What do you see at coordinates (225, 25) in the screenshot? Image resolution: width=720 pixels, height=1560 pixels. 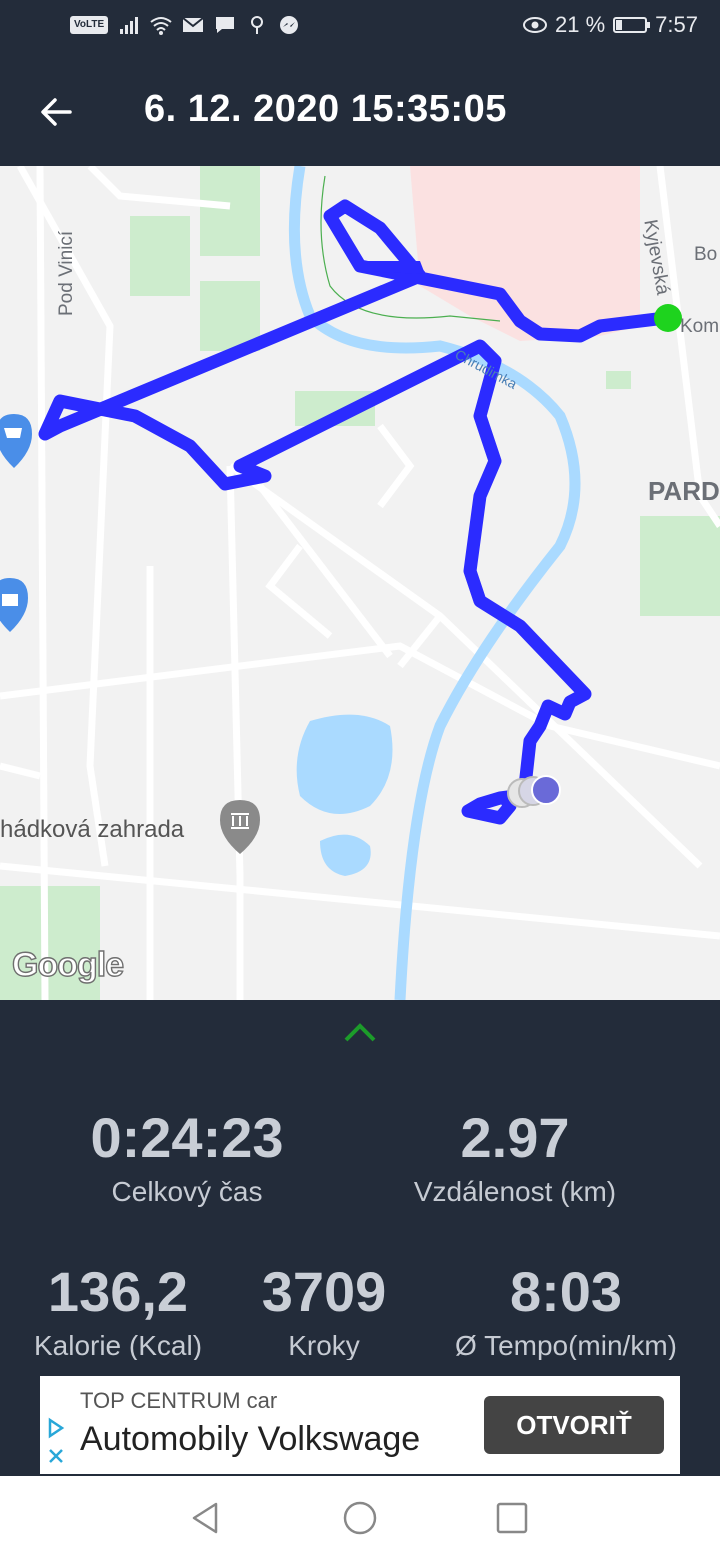 I see `message-icon` at bounding box center [225, 25].